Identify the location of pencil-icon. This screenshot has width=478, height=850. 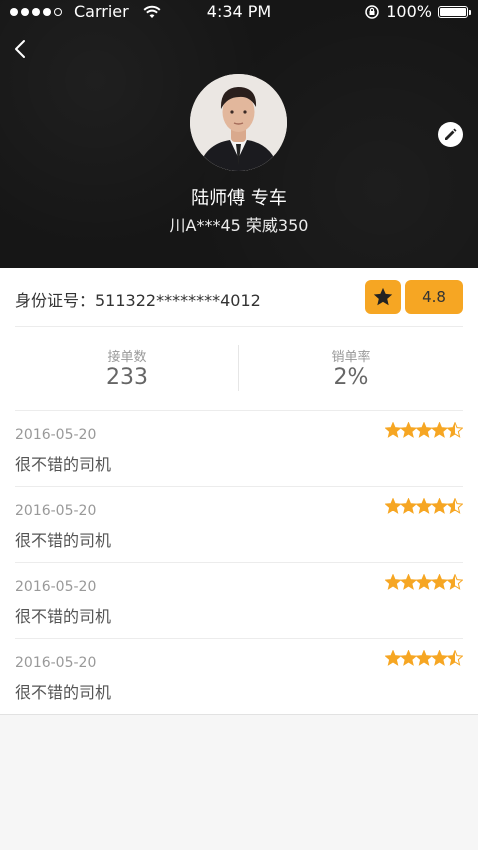
(451, 134).